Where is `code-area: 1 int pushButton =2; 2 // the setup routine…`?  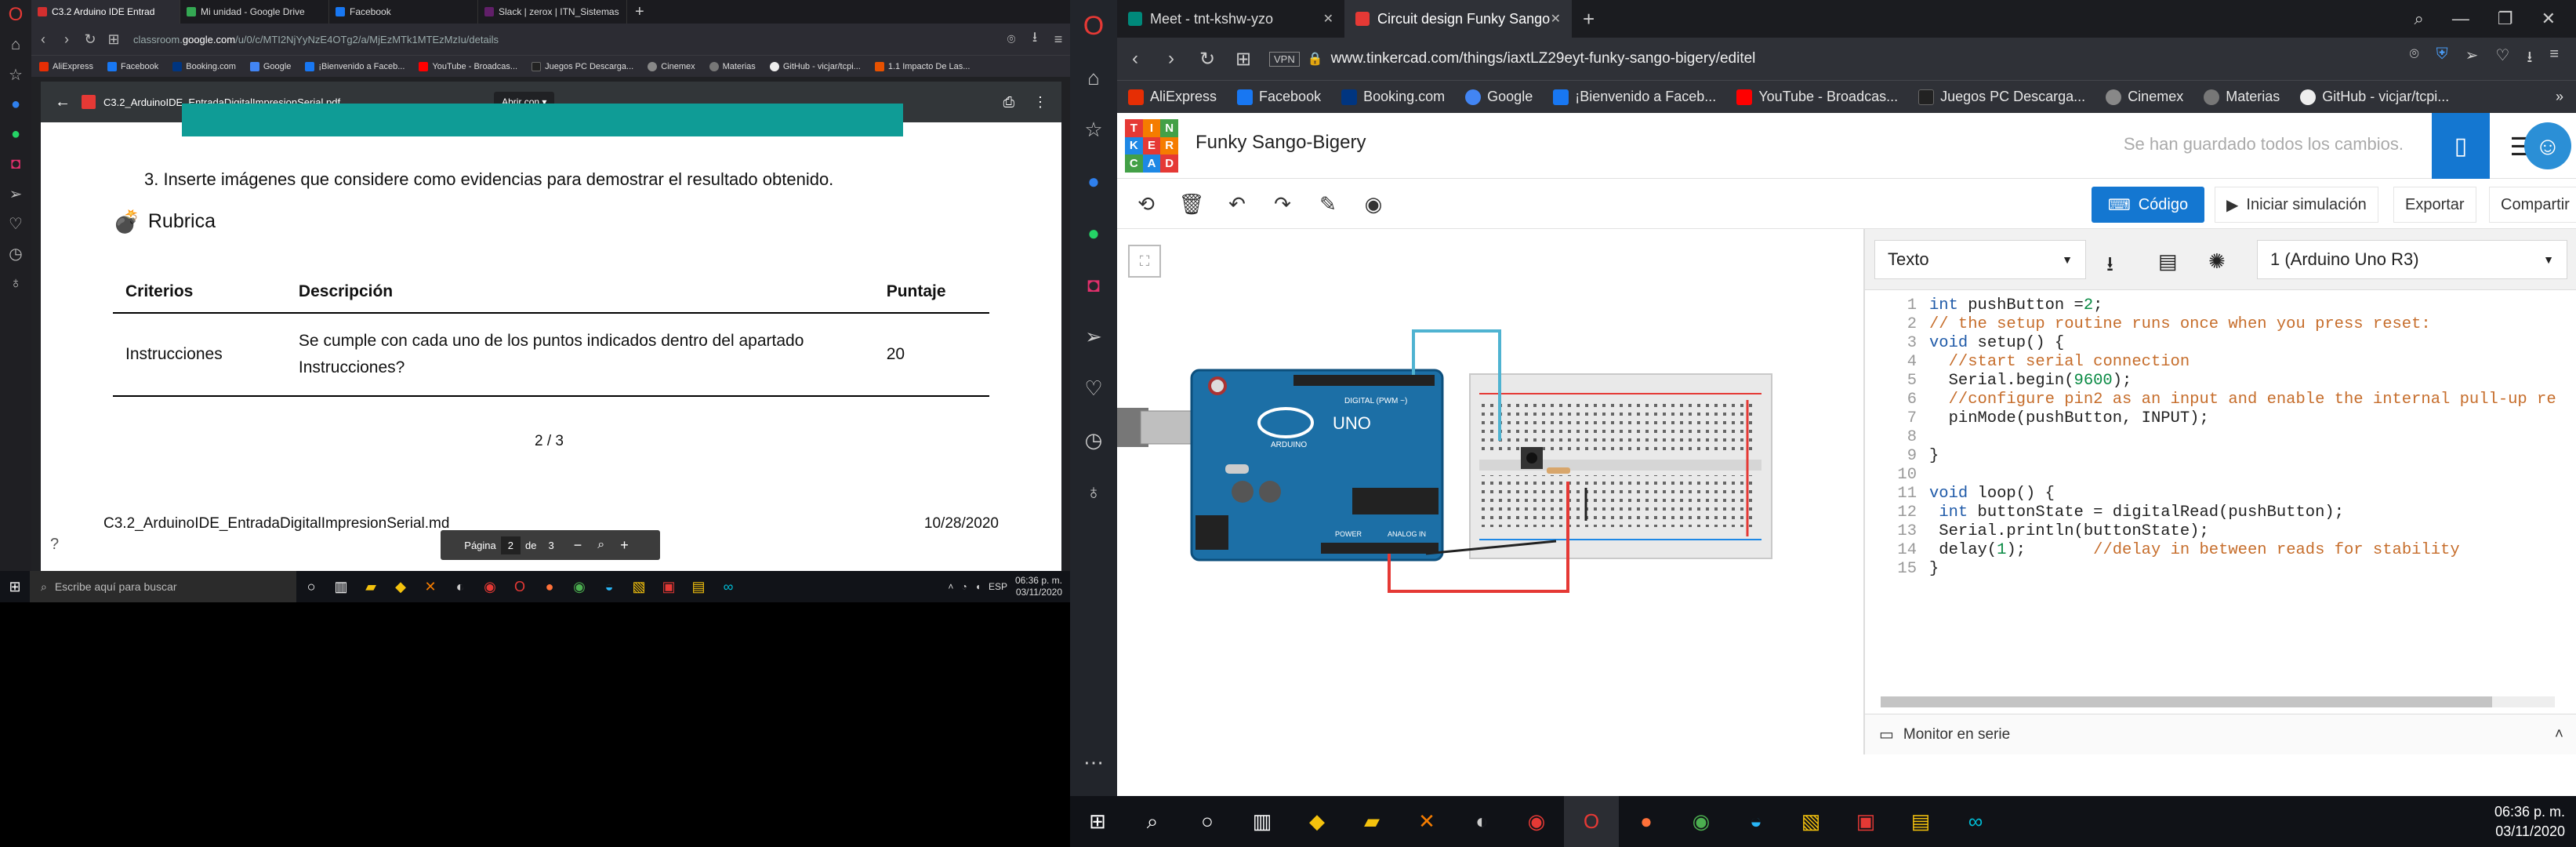 code-area: 1 int pushButton =2; 2 // the setup routine… is located at coordinates (2220, 502).